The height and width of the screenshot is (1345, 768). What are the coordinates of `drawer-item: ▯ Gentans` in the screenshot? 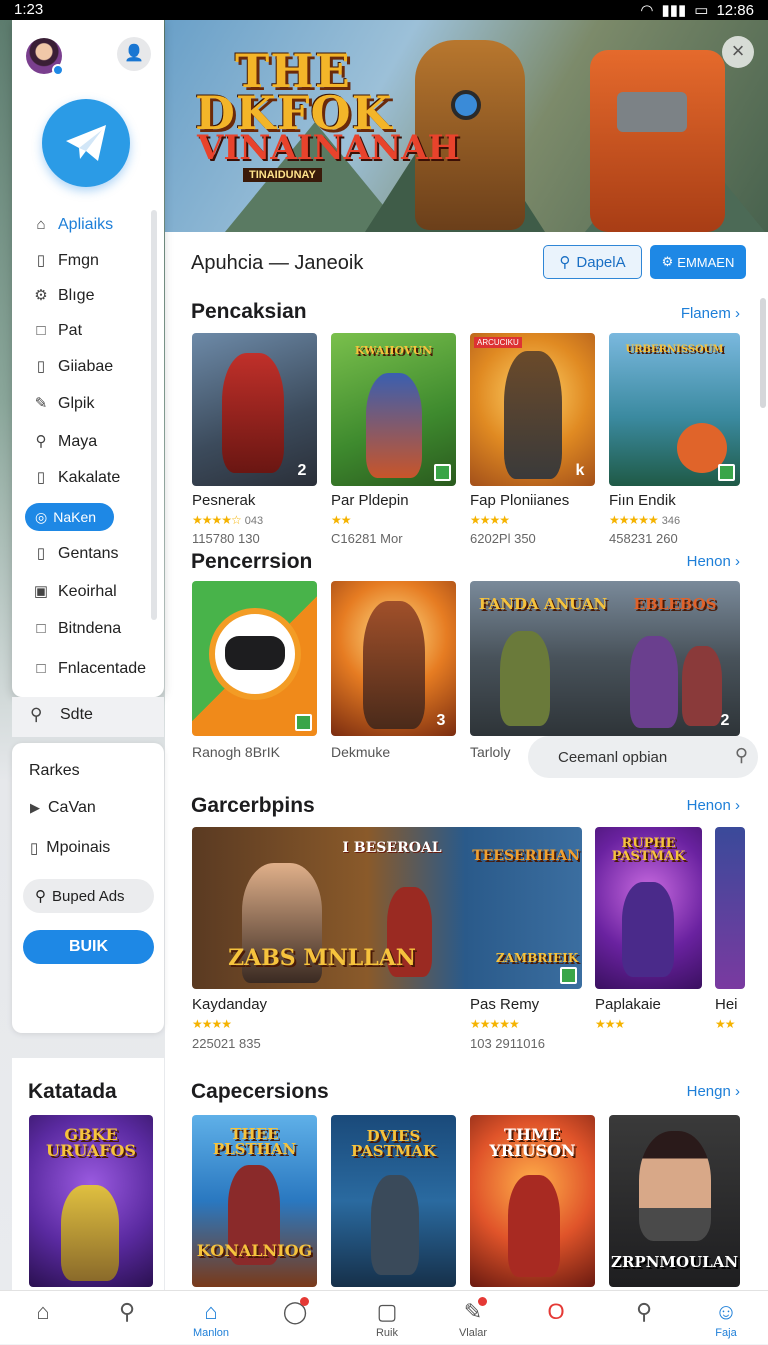 It's located at (75, 554).